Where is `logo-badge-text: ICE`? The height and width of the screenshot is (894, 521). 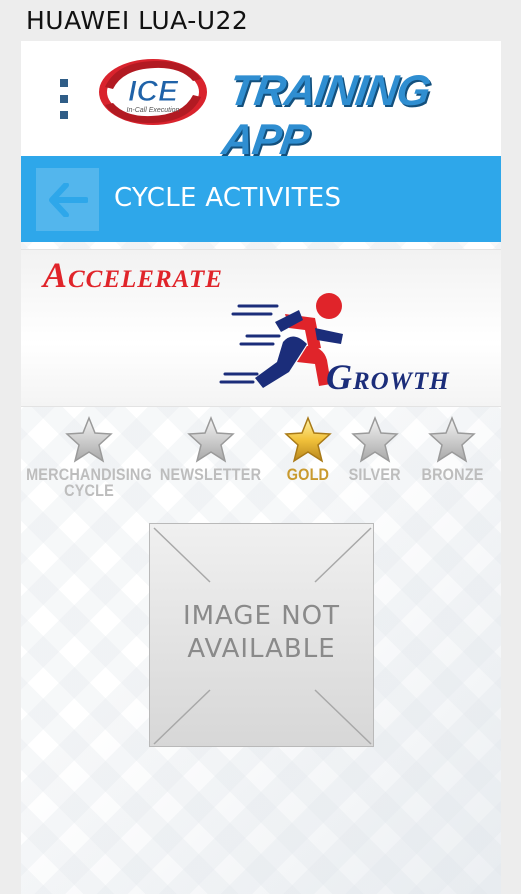 logo-badge-text: ICE is located at coordinates (153, 91).